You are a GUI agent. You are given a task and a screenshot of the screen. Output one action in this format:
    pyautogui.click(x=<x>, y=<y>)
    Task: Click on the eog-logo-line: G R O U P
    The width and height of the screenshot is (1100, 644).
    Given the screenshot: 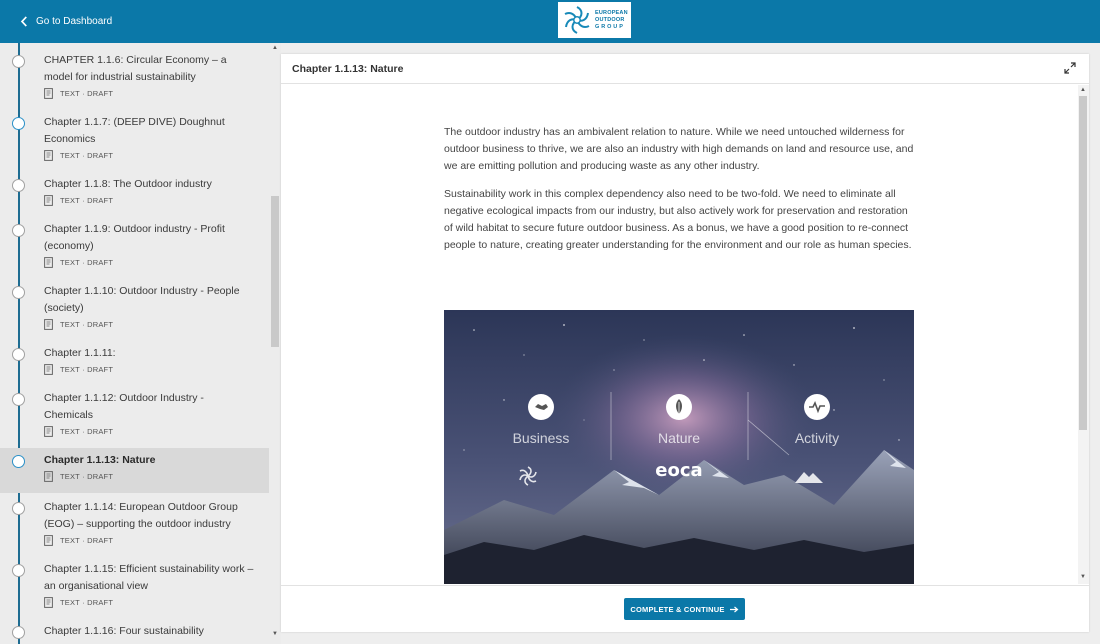 What is the action you would take?
    pyautogui.click(x=609, y=26)
    